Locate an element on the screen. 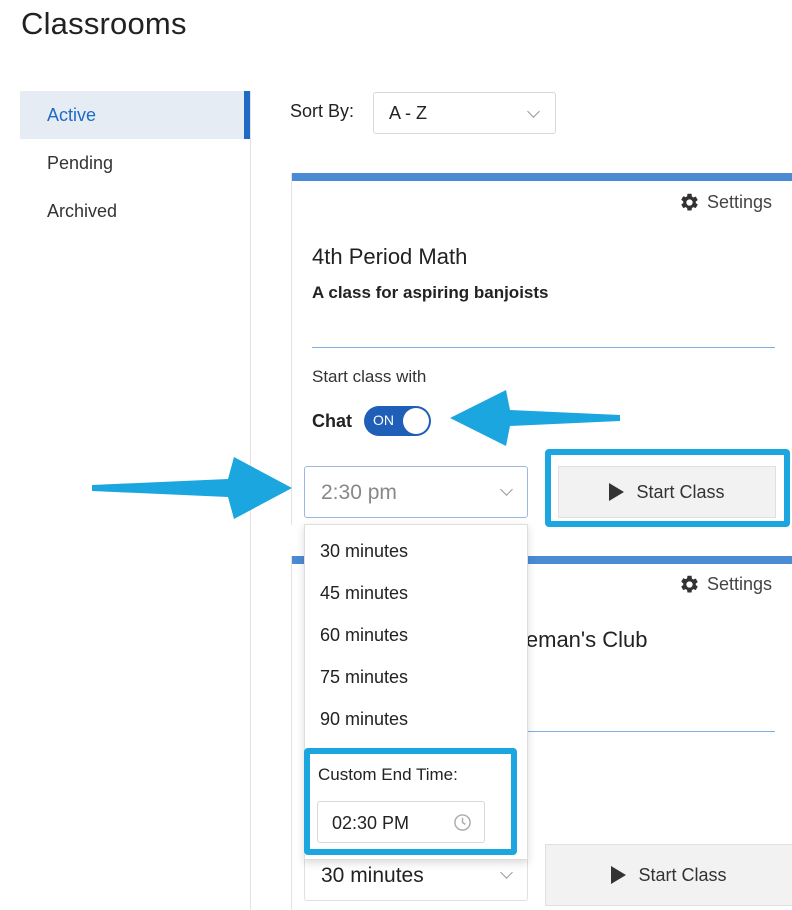  card-divider is located at coordinates (543, 347).